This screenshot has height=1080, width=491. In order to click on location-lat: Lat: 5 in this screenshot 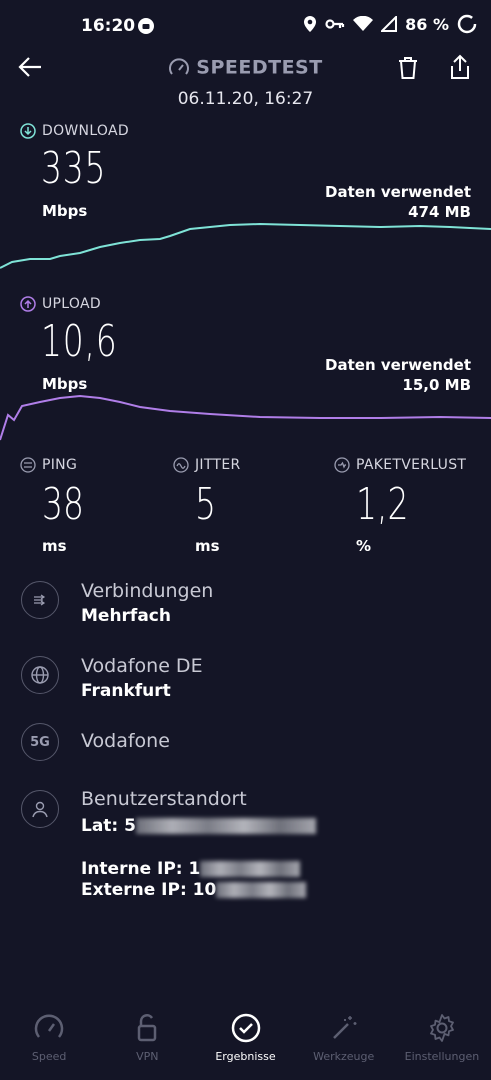, I will do `click(198, 826)`.